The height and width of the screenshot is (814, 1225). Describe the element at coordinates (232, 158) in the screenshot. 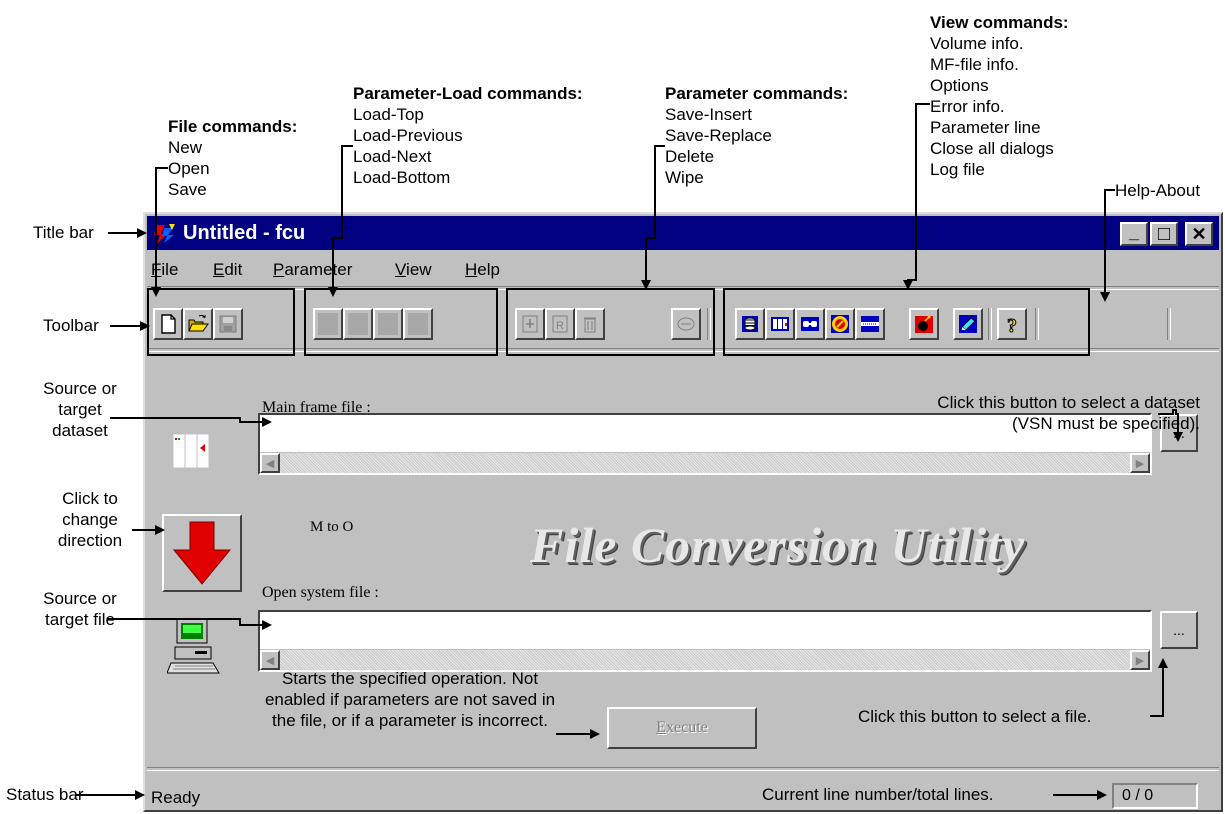

I see `file-commands-callout: File commands: New Open Save` at that location.